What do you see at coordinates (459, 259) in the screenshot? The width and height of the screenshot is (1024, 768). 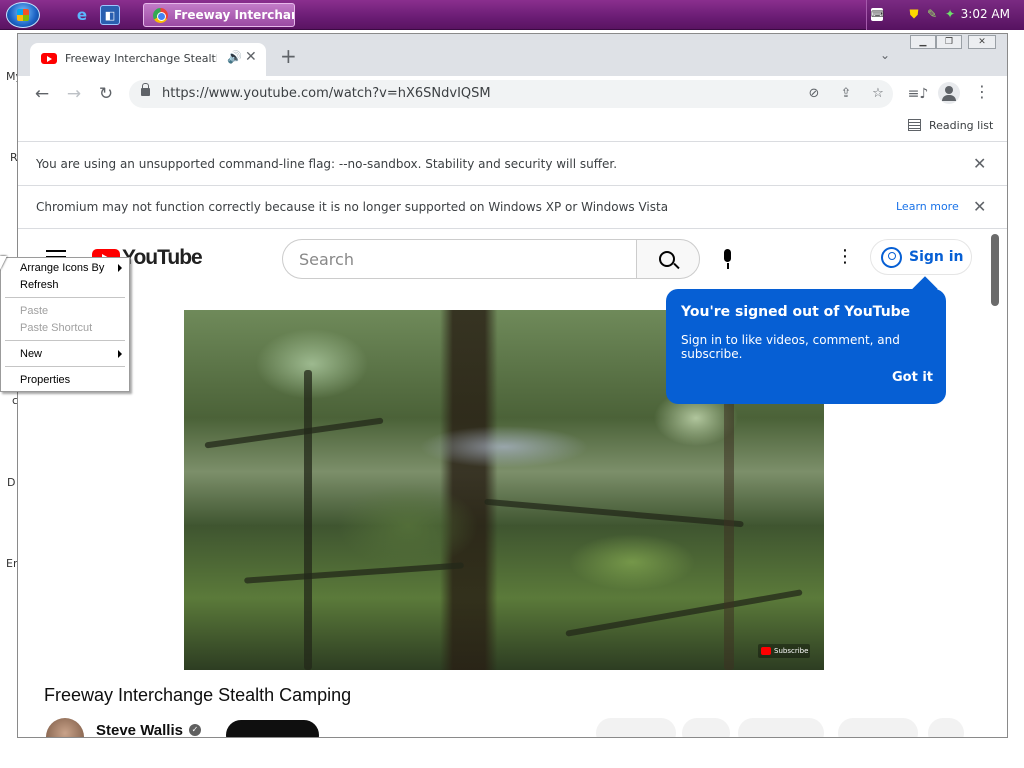 I see `search-input: Search` at bounding box center [459, 259].